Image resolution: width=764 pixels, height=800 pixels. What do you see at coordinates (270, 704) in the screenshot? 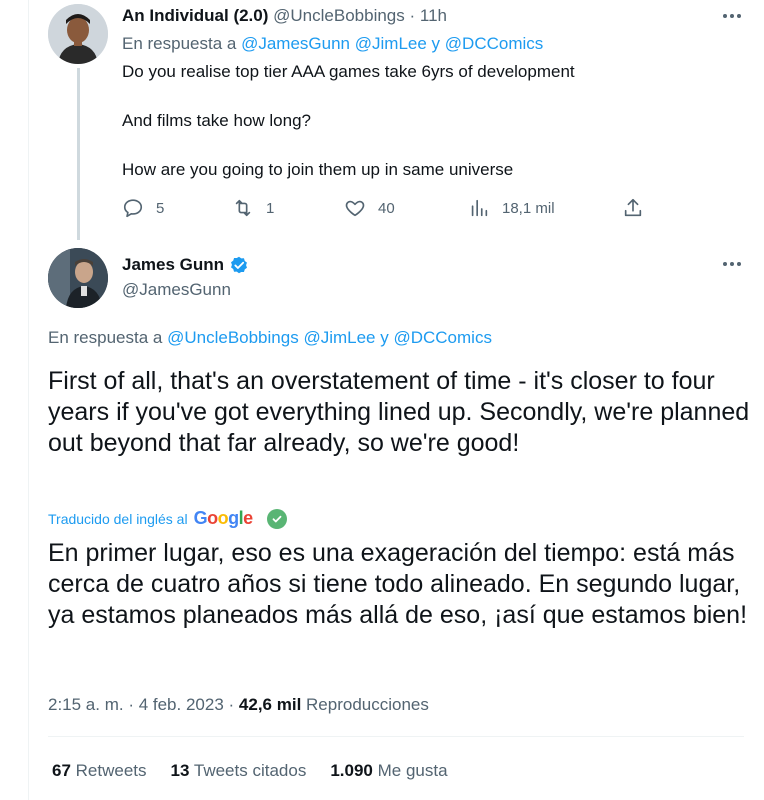
I see `views-count: 42,6 mil` at bounding box center [270, 704].